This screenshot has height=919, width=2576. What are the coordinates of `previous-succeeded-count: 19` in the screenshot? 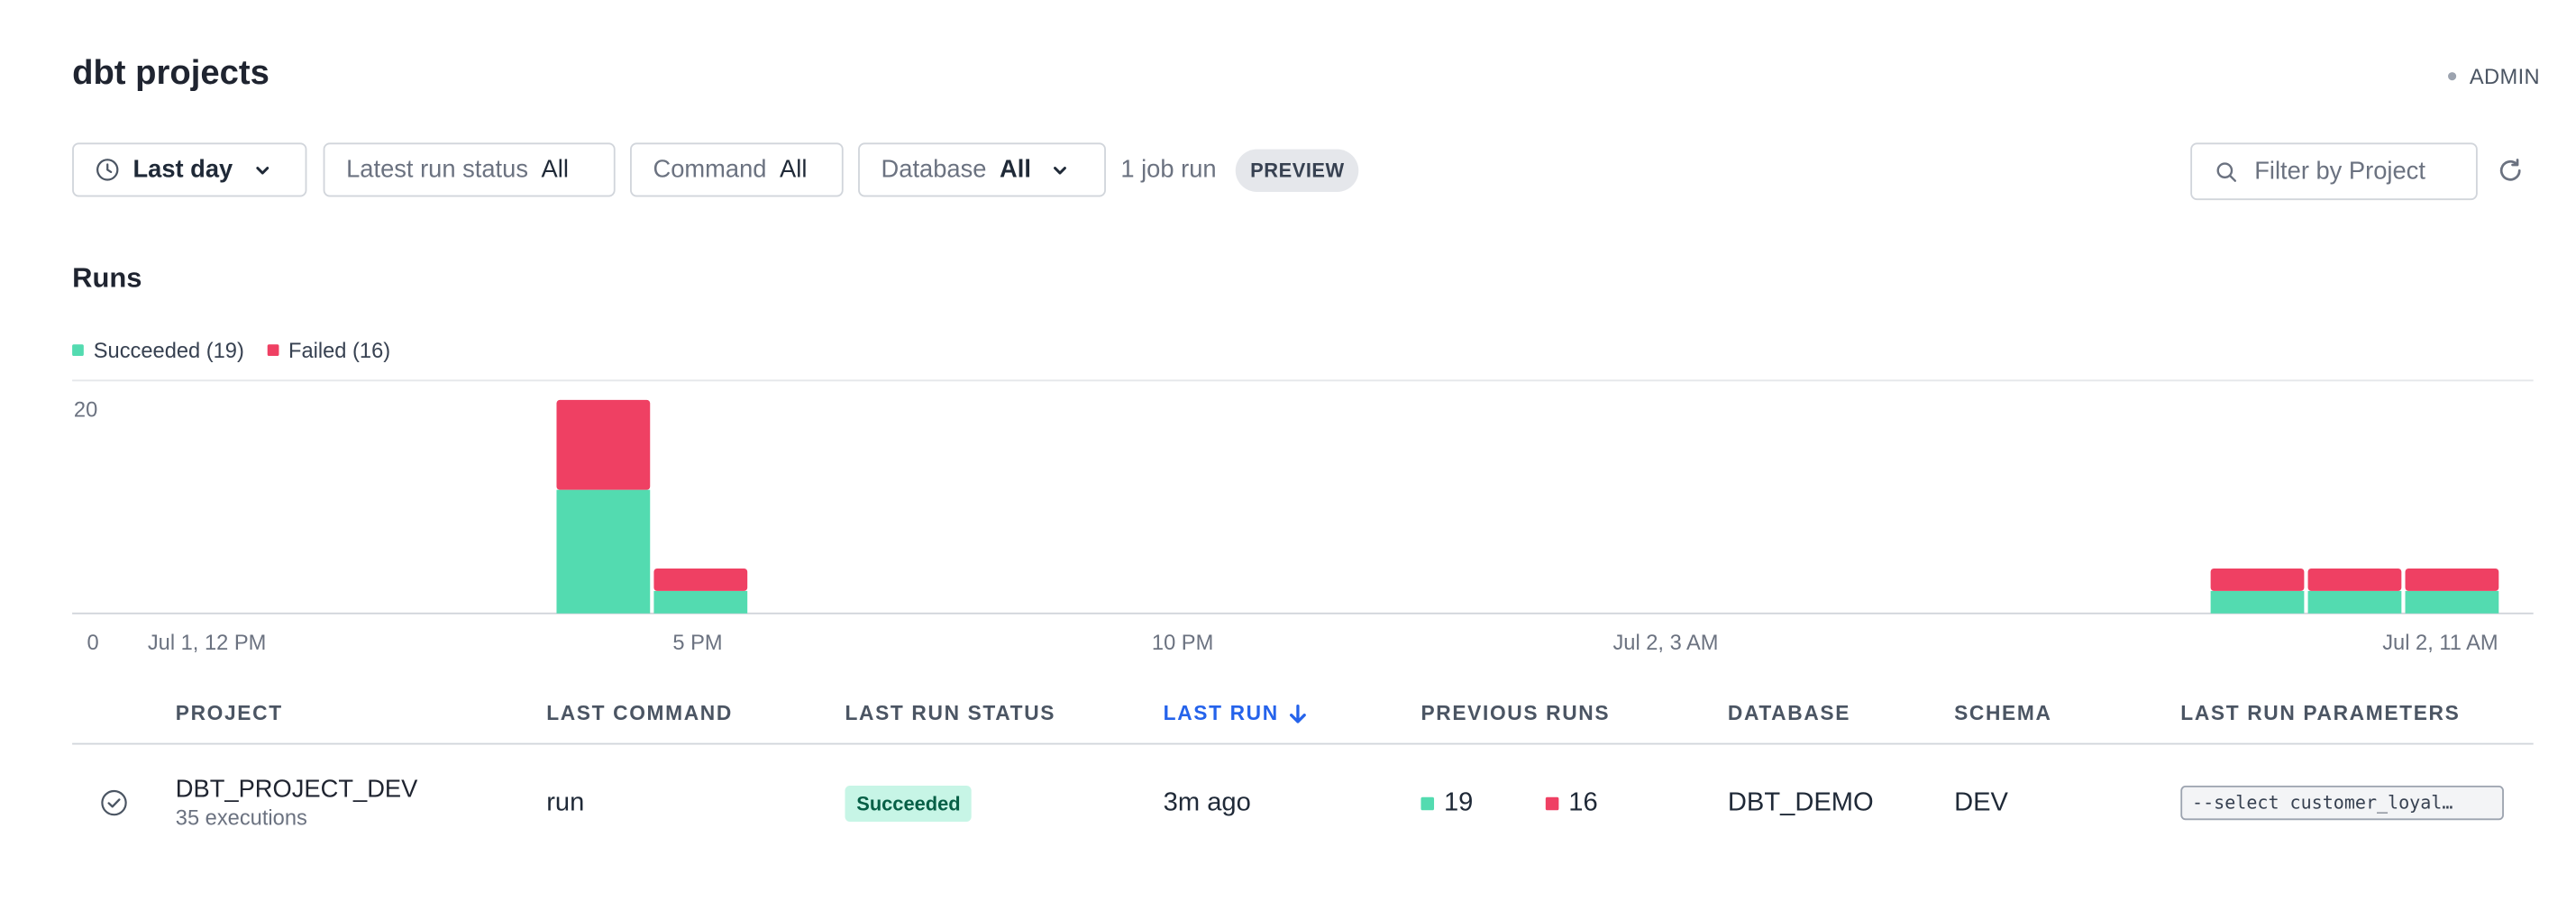 It's located at (1458, 802).